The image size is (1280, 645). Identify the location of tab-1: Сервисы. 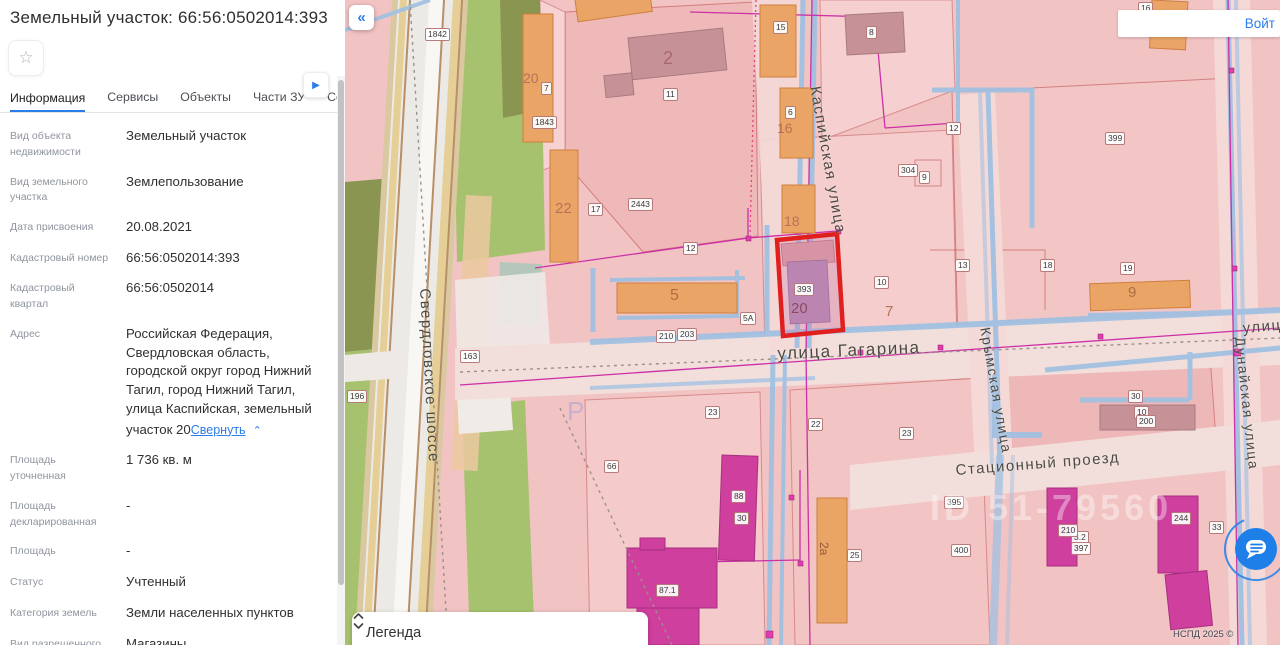
(132, 101).